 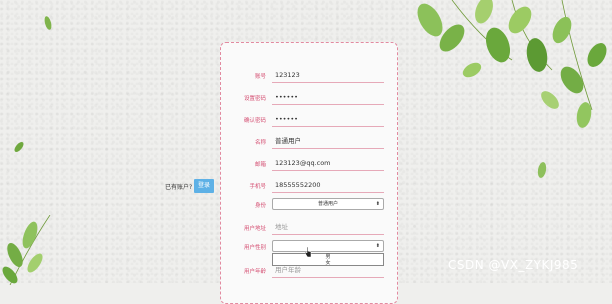 I want to click on address-label: 用户地址, so click(x=254, y=229).